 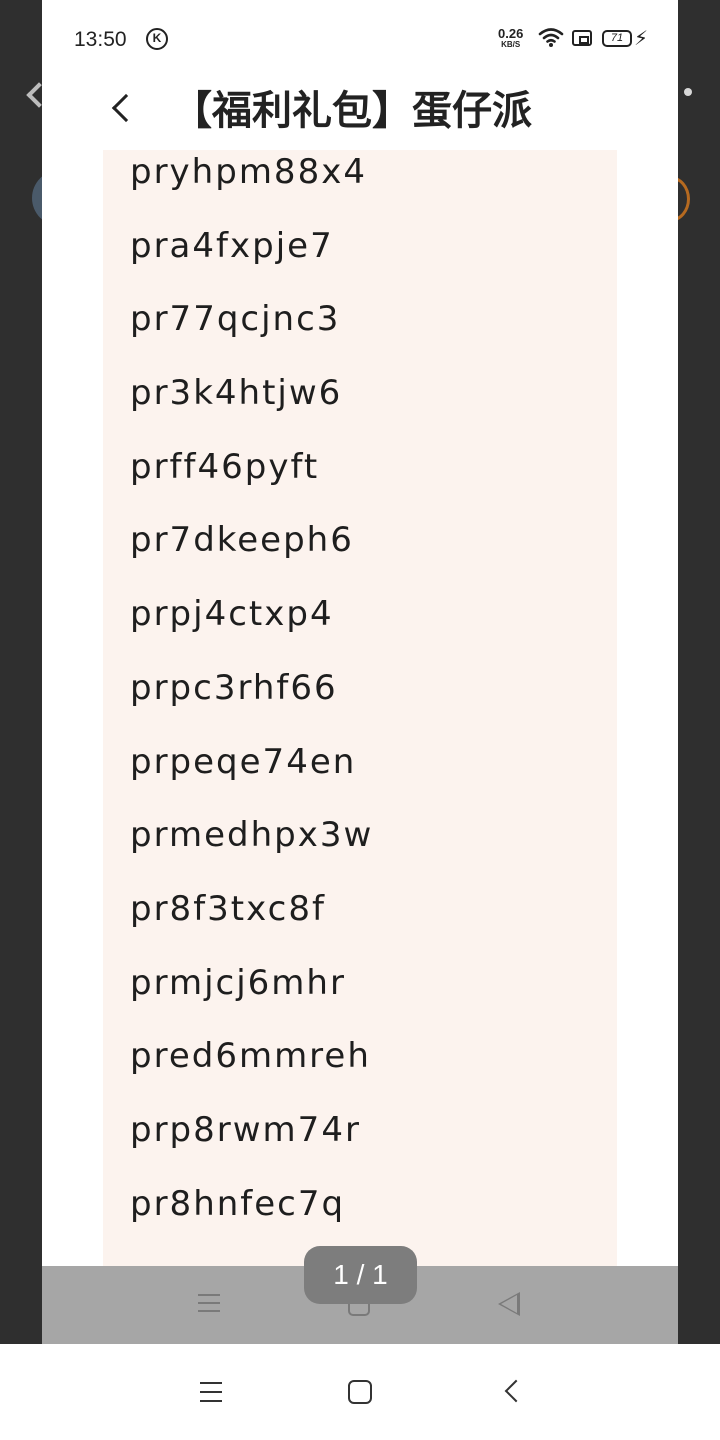 What do you see at coordinates (509, 1304) in the screenshot?
I see `embedded-back-icon` at bounding box center [509, 1304].